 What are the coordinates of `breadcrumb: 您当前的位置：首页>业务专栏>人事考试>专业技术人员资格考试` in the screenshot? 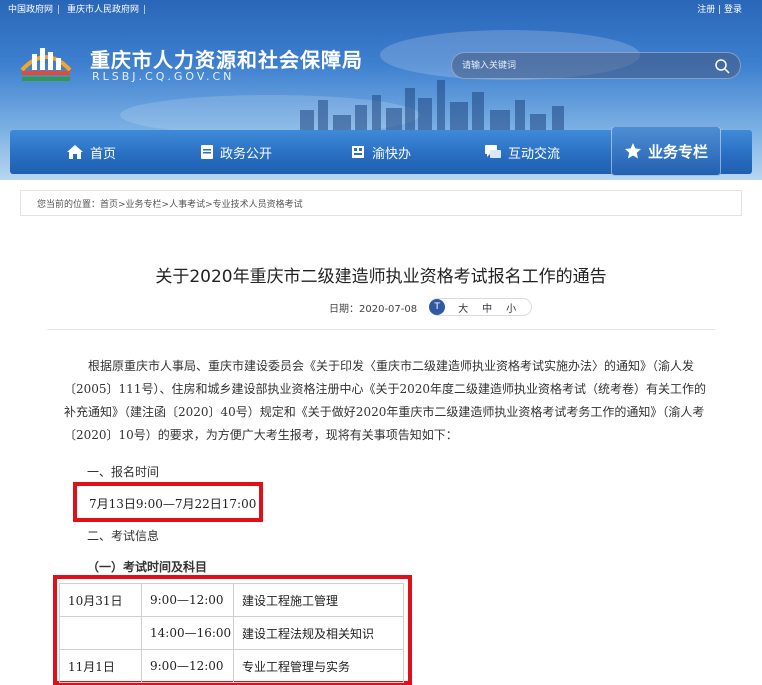 It's located at (381, 203).